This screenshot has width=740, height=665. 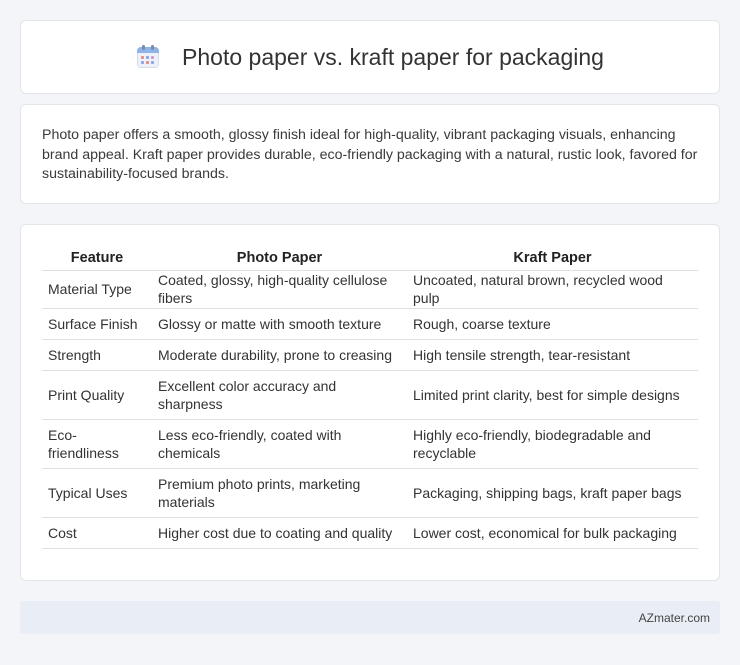 What do you see at coordinates (279, 443) in the screenshot?
I see `cell-photo-paper: Less eco-friendly, coated with chemicals` at bounding box center [279, 443].